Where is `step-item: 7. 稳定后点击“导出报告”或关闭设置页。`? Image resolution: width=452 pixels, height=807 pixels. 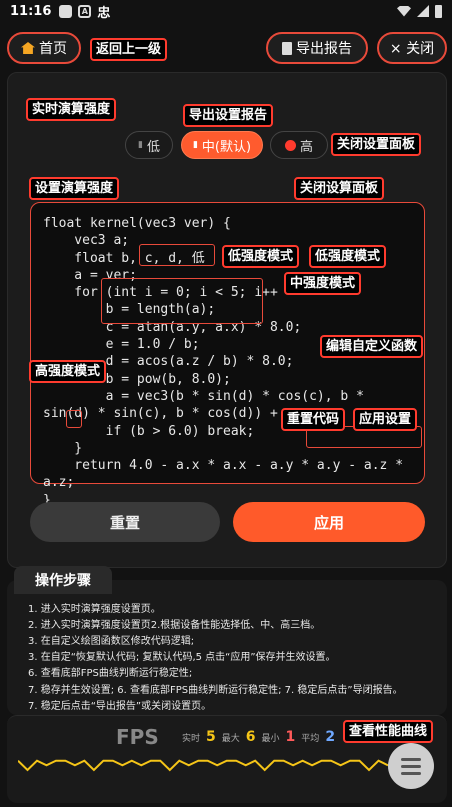
step-item: 7. 稳定后点击“导出报告”或关闭设置页。 is located at coordinates (120, 706).